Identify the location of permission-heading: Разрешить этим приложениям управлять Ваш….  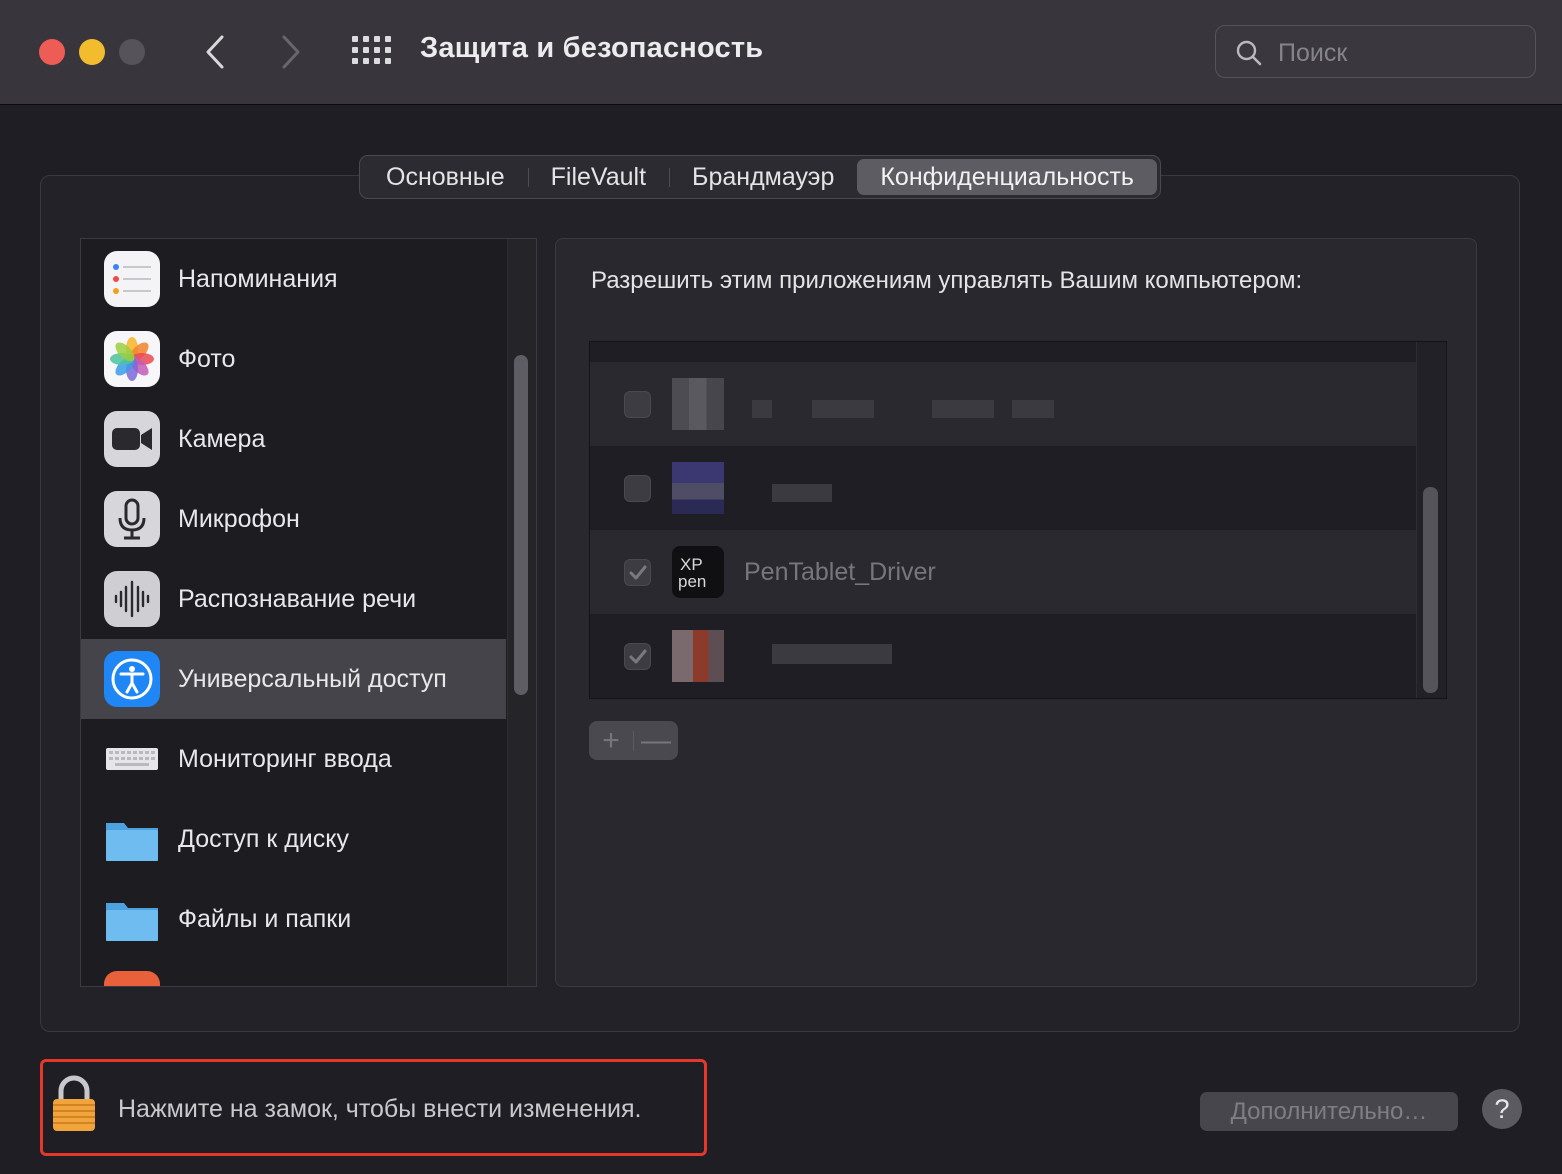
(947, 280).